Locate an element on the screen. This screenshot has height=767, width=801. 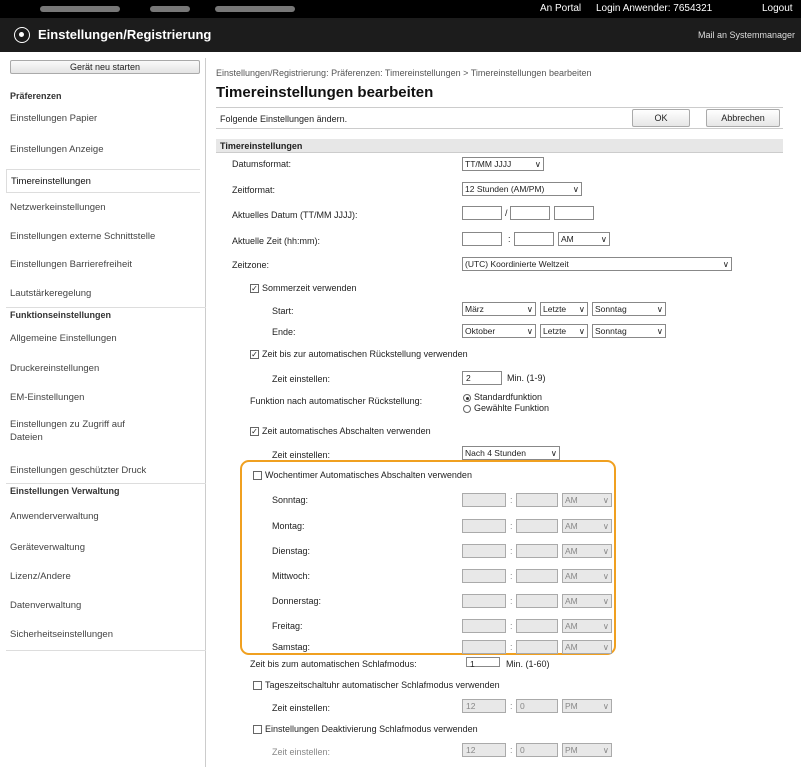
sleep-unit: Min. (1-60) is located at coordinates (528, 664).